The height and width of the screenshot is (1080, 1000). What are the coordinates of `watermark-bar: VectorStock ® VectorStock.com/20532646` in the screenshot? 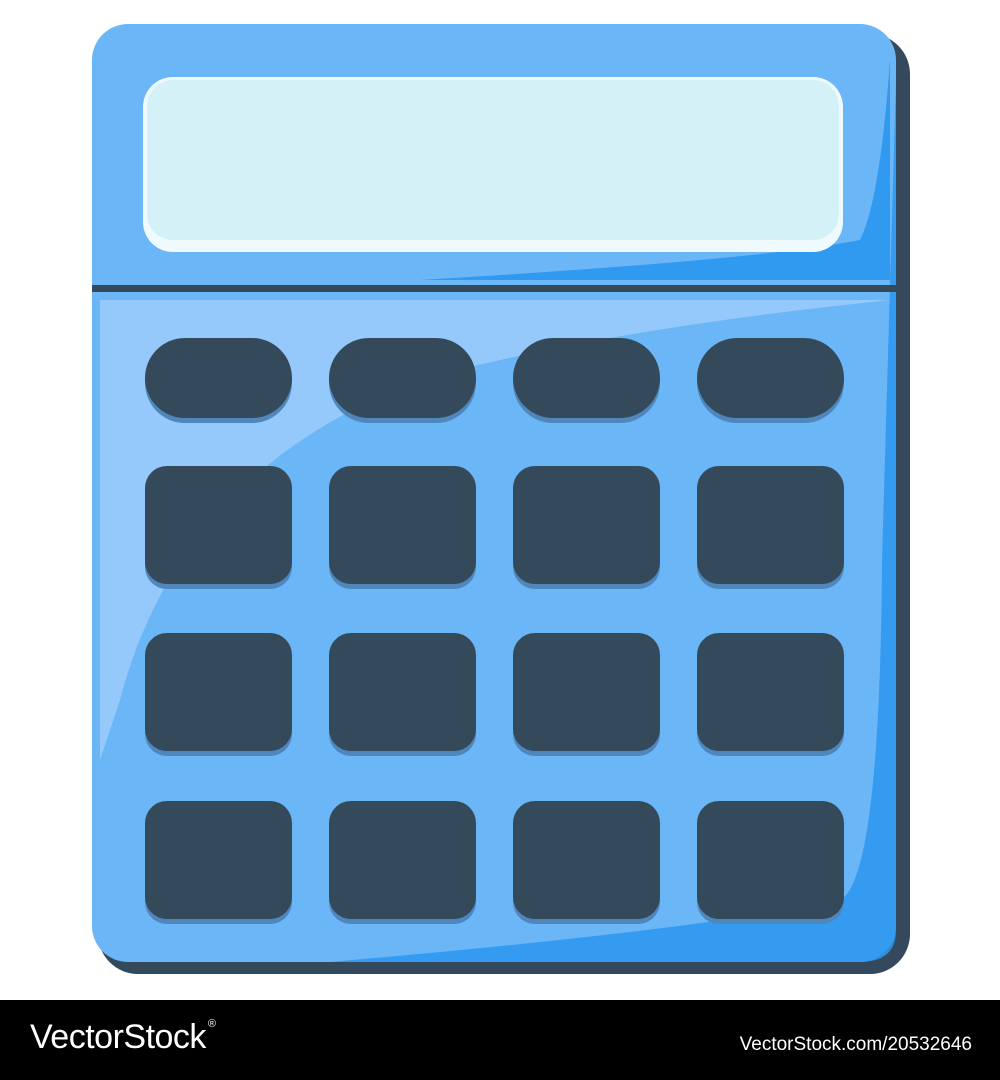 It's located at (500, 1040).